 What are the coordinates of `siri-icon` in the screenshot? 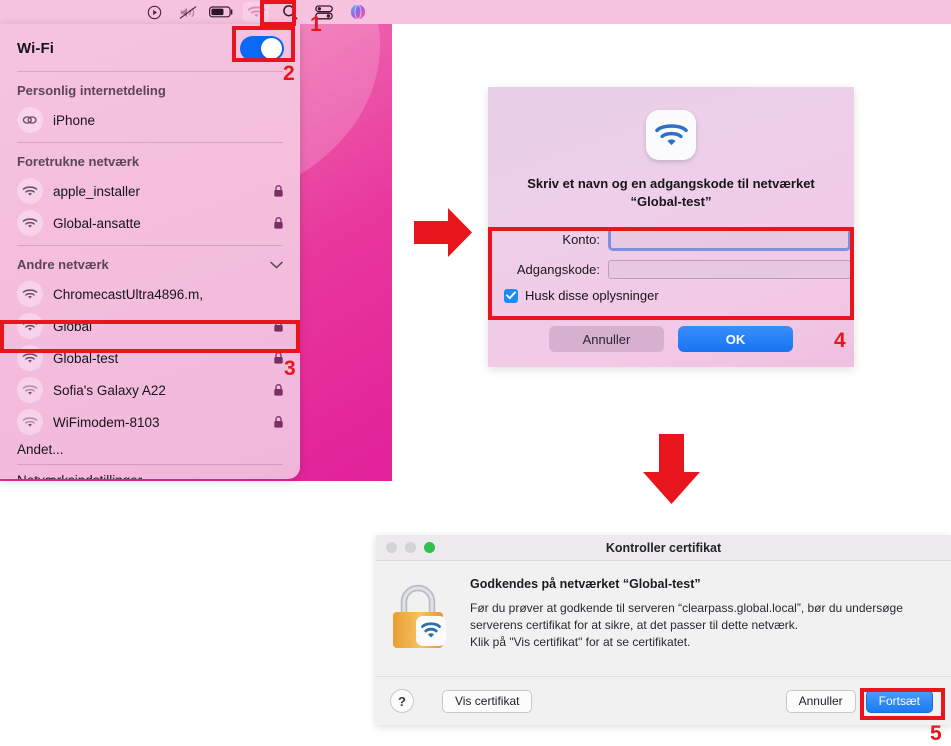 It's located at (358, 12).